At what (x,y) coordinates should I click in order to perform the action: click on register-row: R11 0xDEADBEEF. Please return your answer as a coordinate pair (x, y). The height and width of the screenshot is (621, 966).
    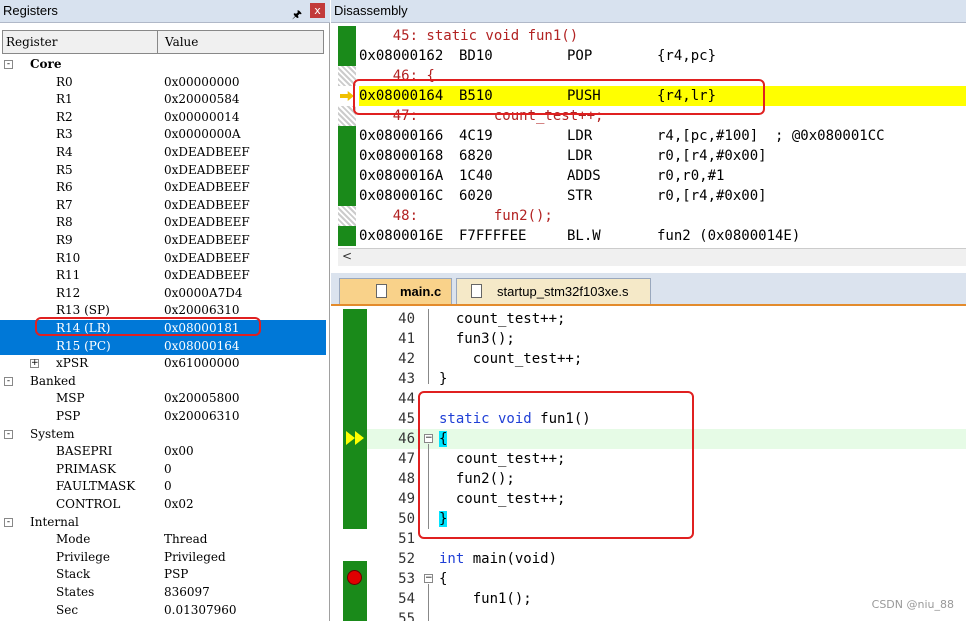
    Looking at the image, I should click on (163, 276).